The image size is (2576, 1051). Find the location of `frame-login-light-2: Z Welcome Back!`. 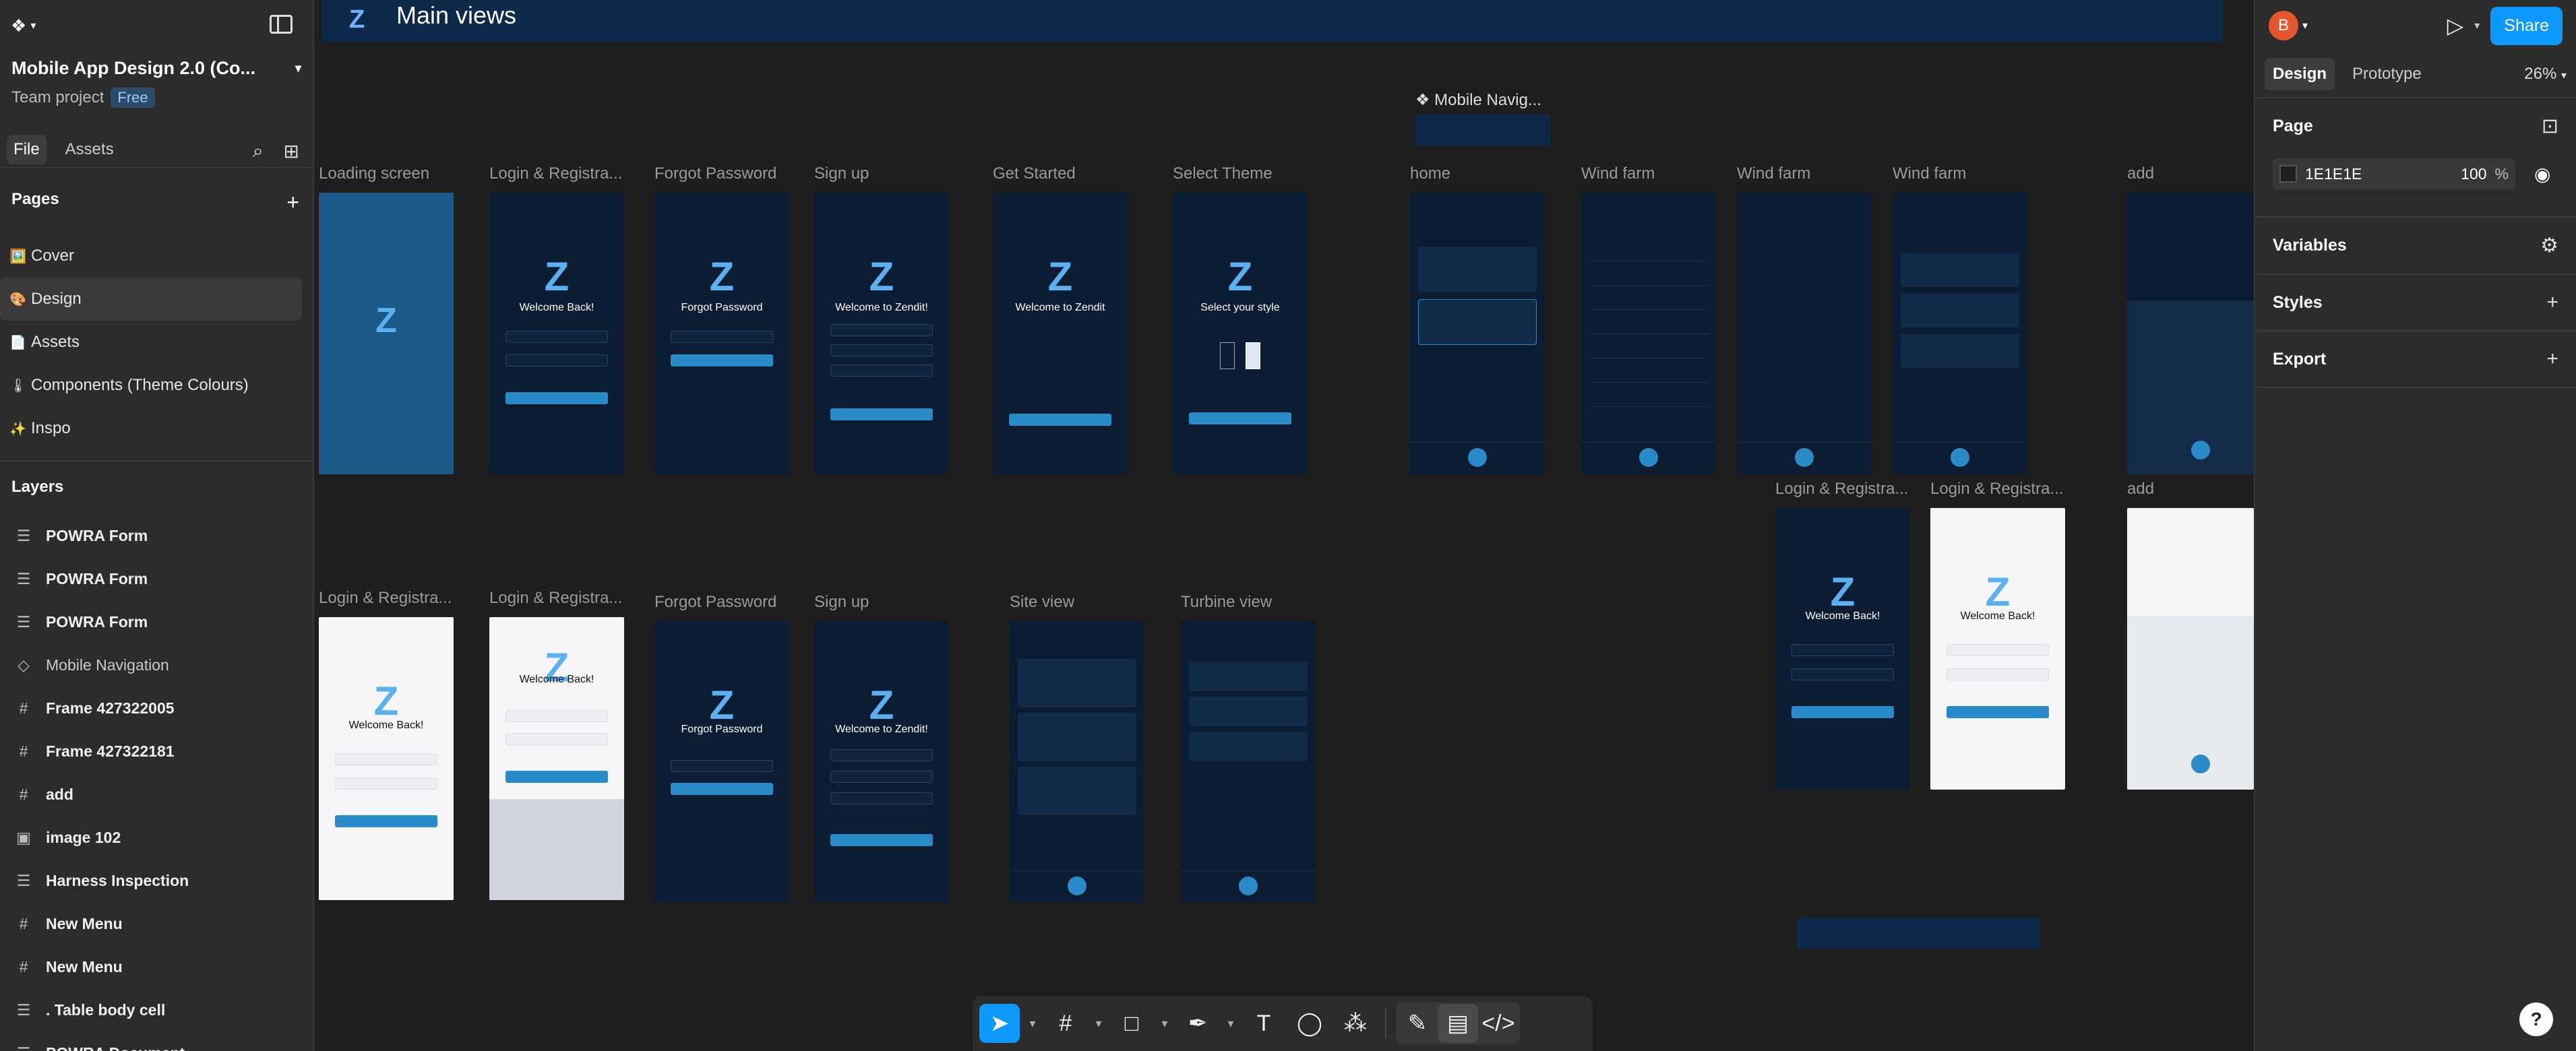

frame-login-light-2: Z Welcome Back! is located at coordinates (1998, 649).